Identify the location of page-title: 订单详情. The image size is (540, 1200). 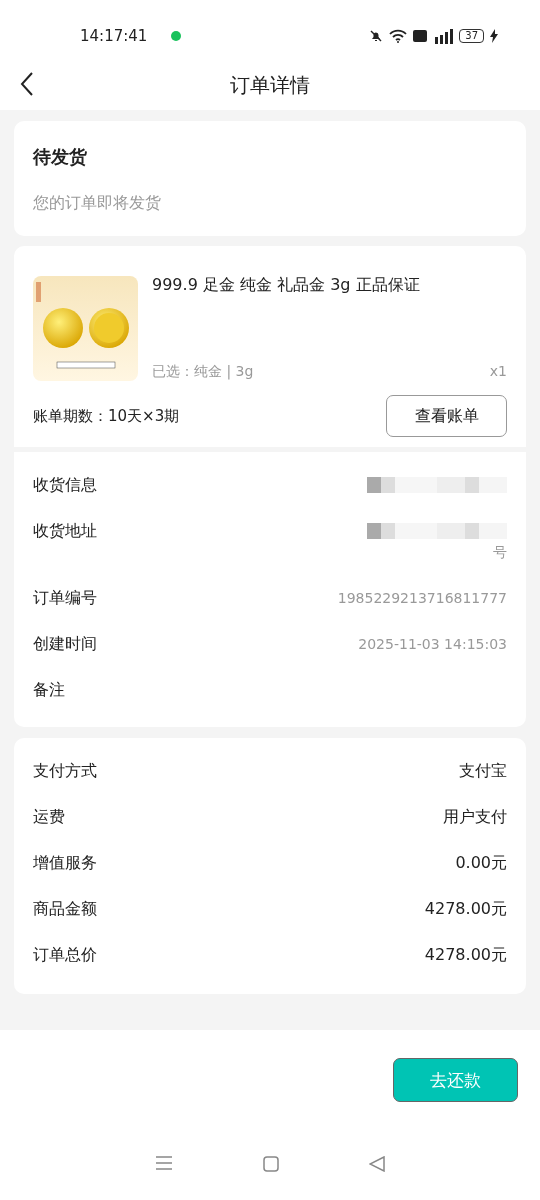
(270, 85).